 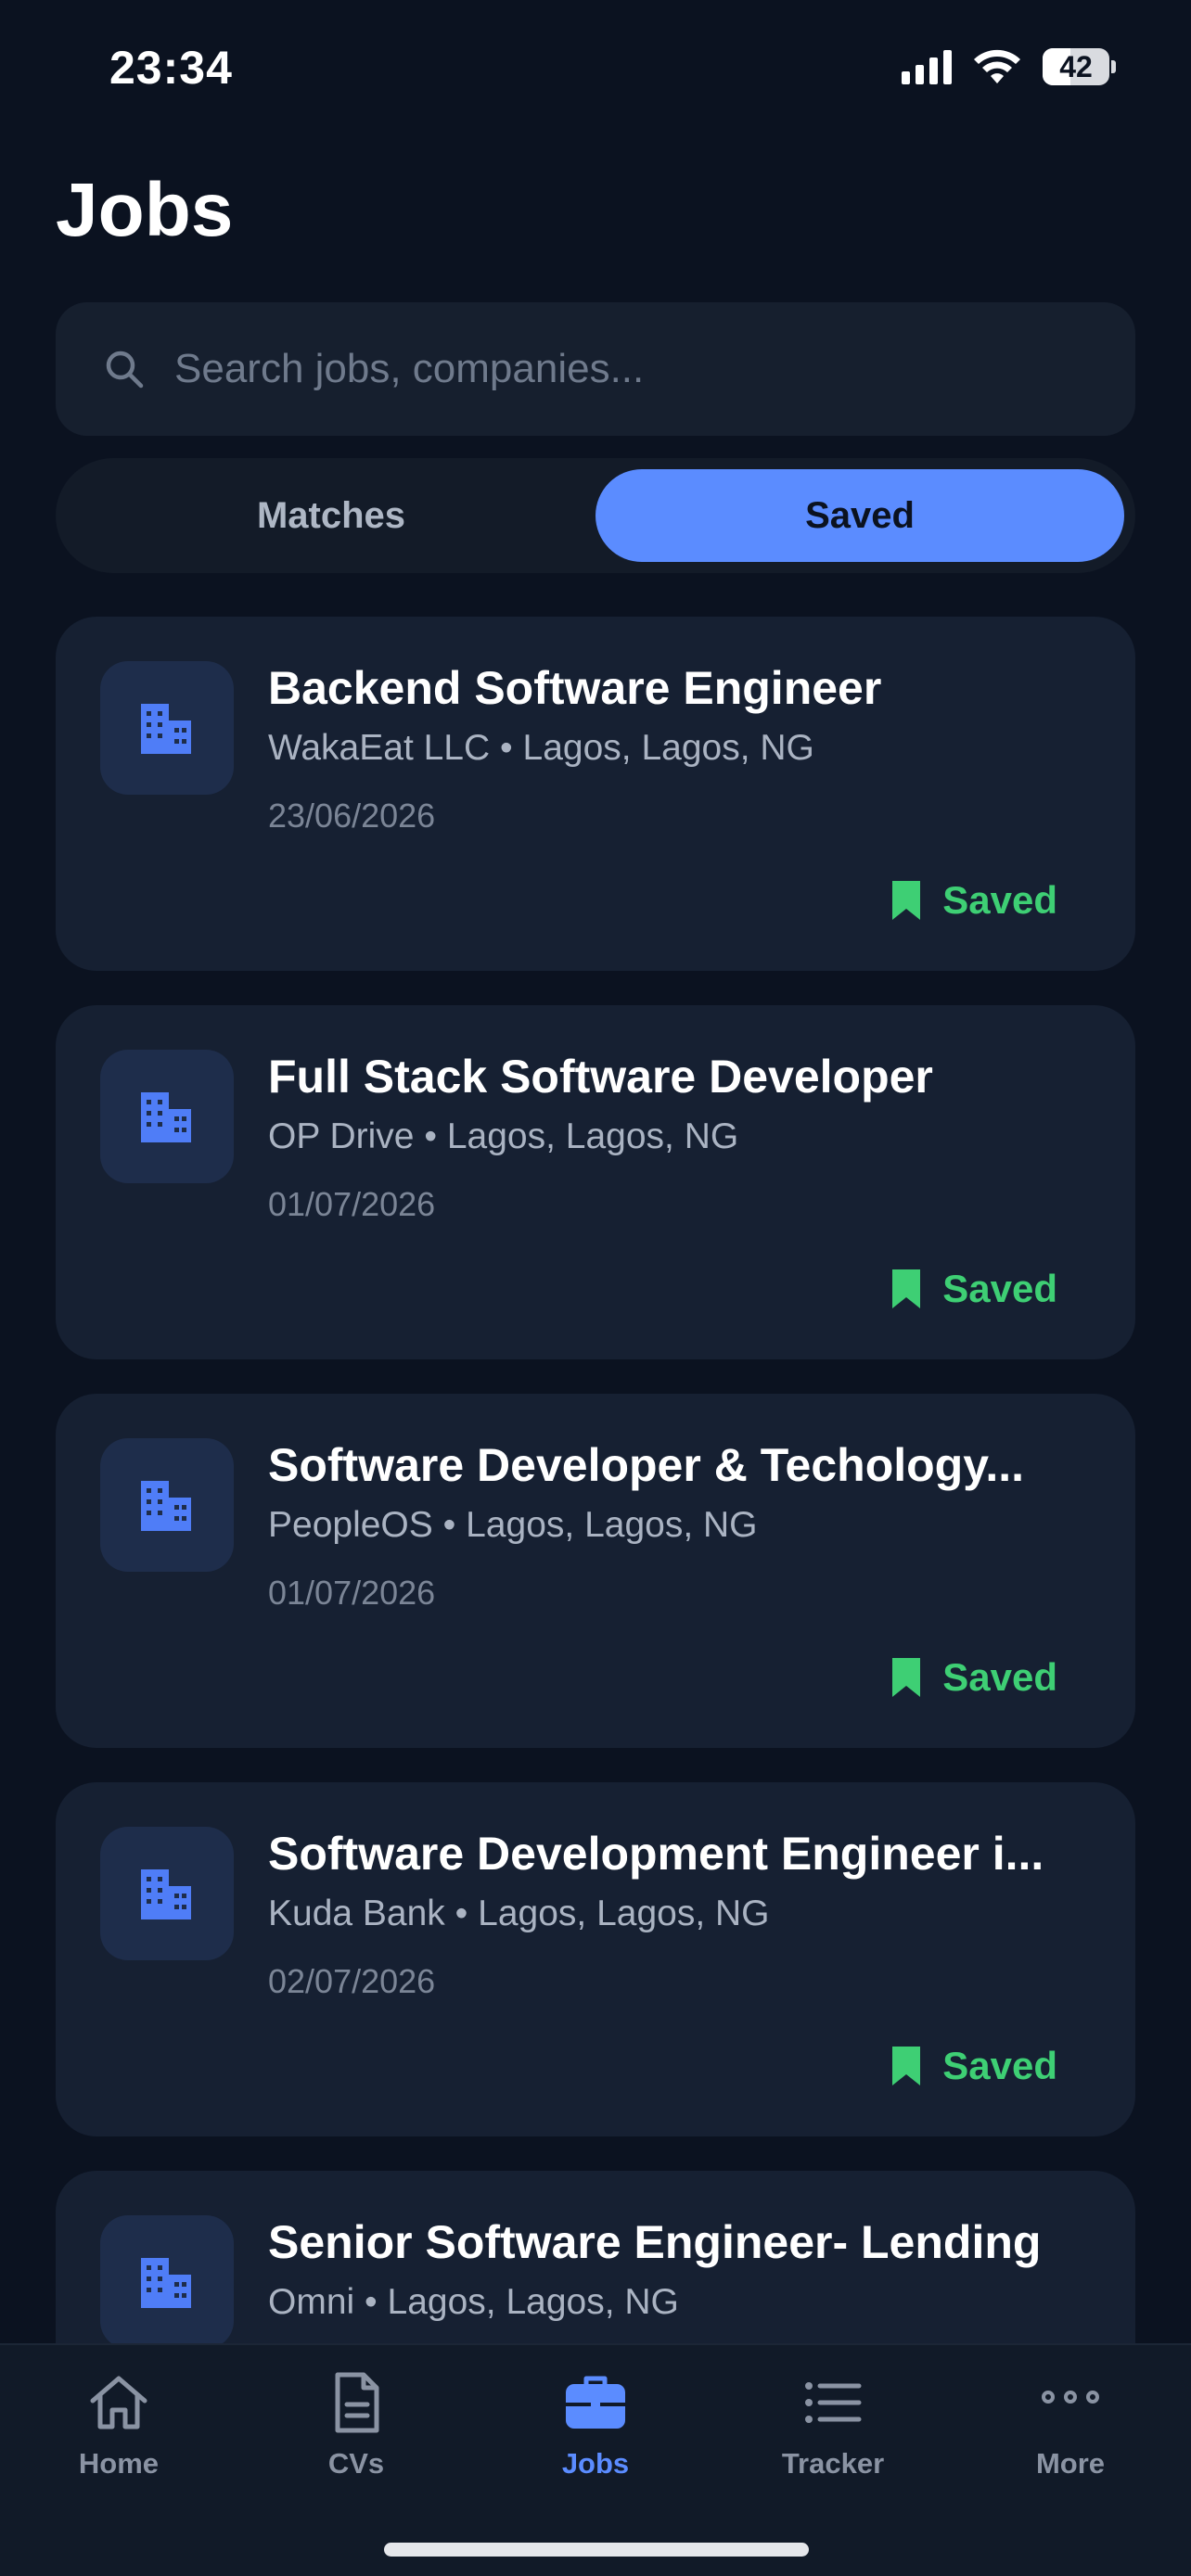 I want to click on status-bar: 23:34 42, so click(x=595, y=69).